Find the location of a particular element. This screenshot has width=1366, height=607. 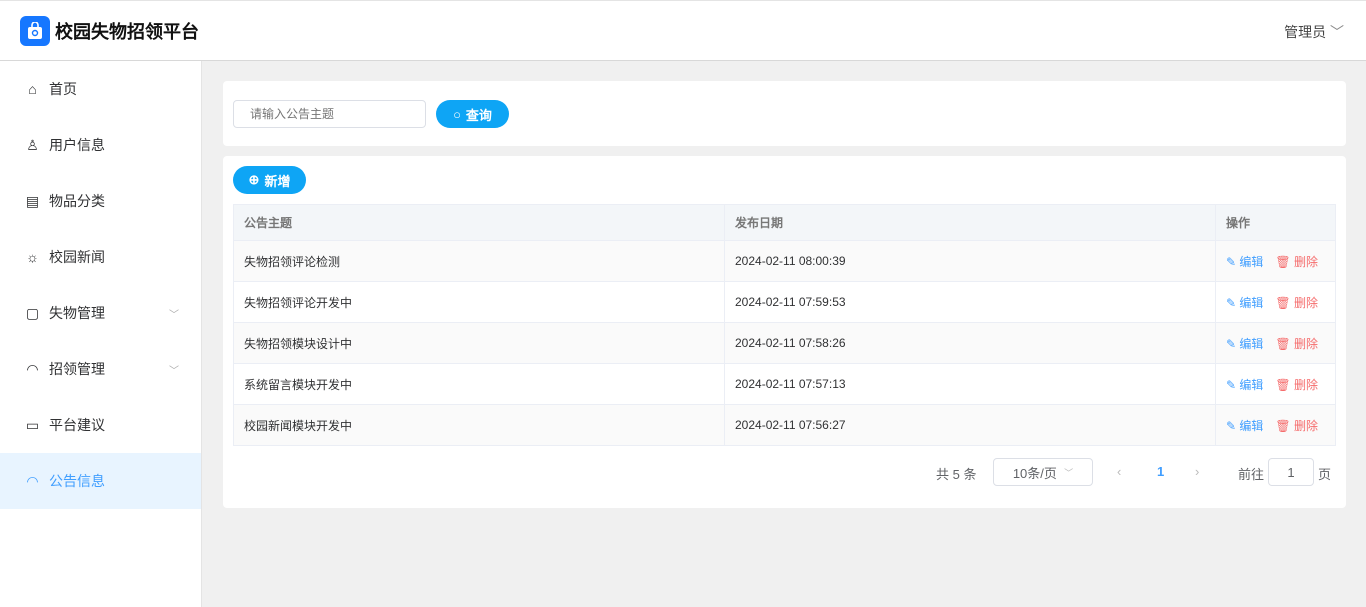

sidebar-item-6: ▭ 平台建议 is located at coordinates (100, 425).